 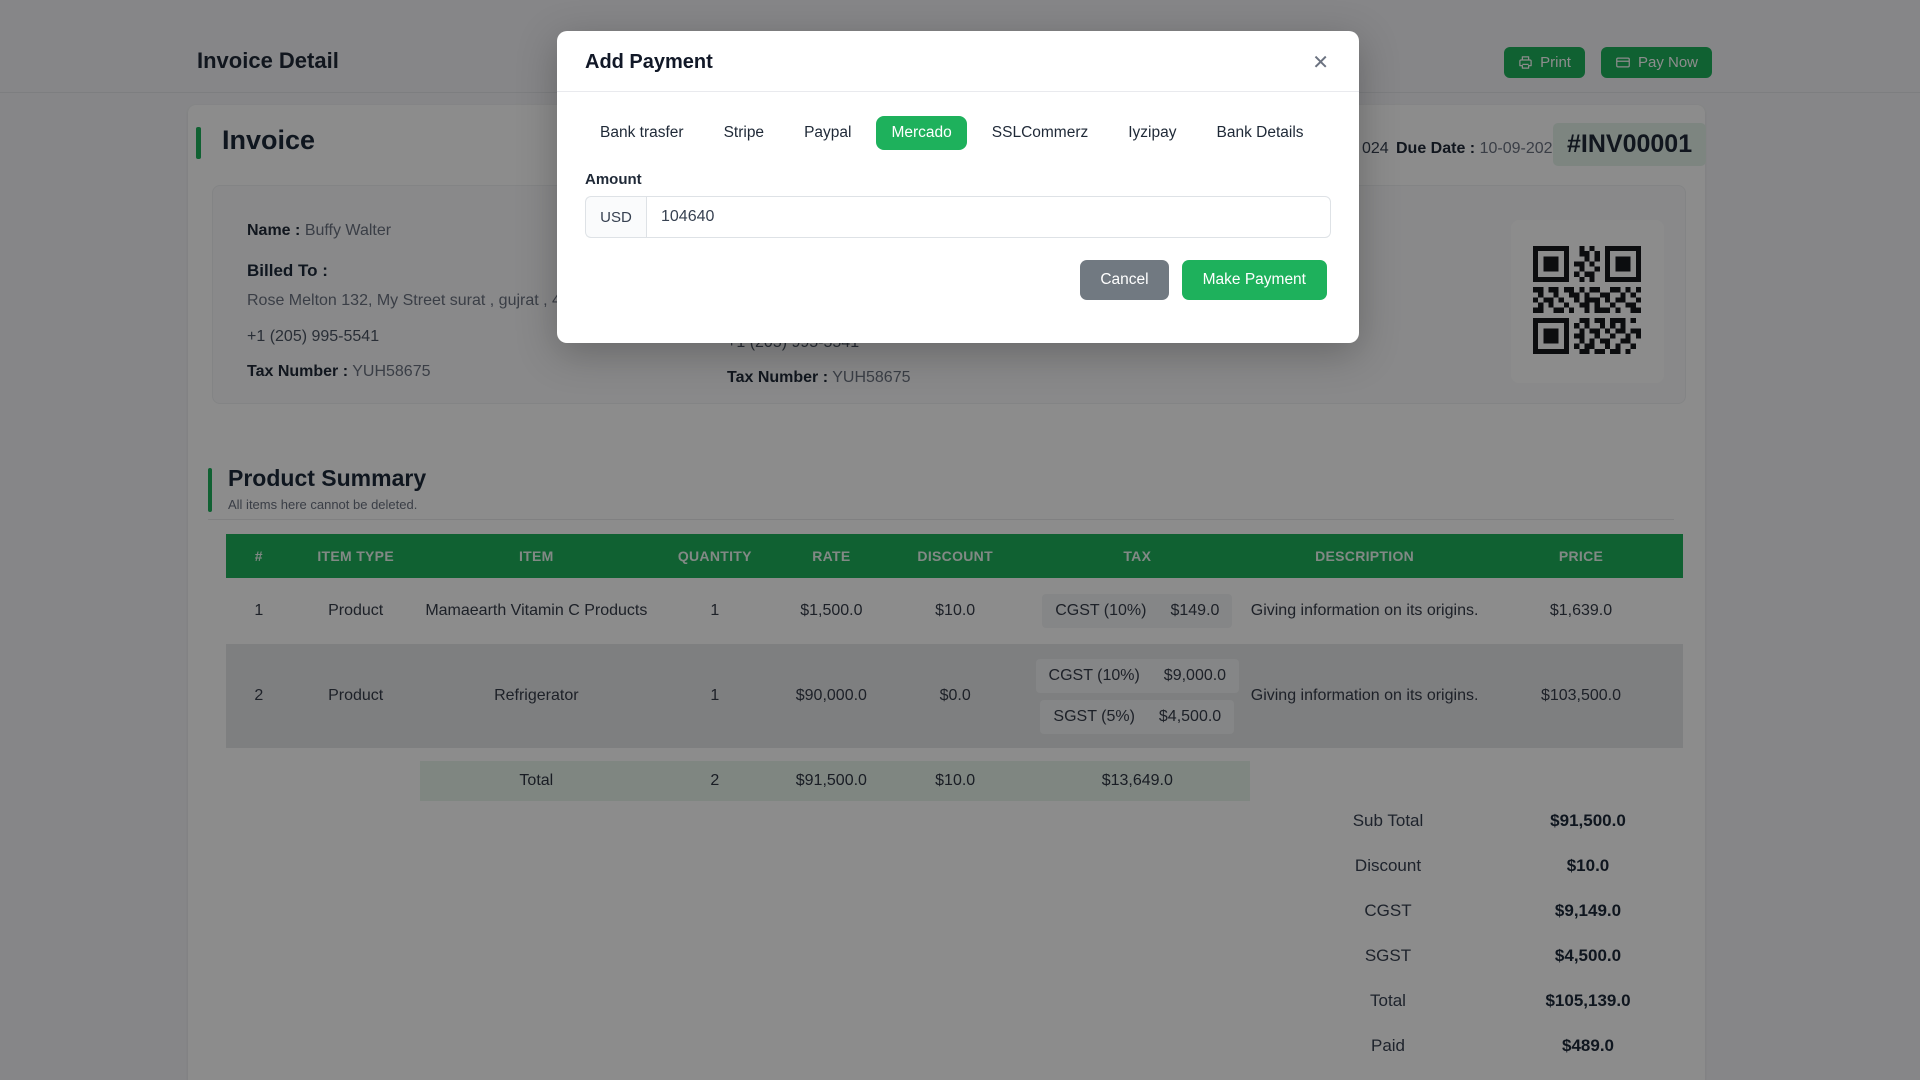 I want to click on cancel-button: Cancel, so click(x=1124, y=280).